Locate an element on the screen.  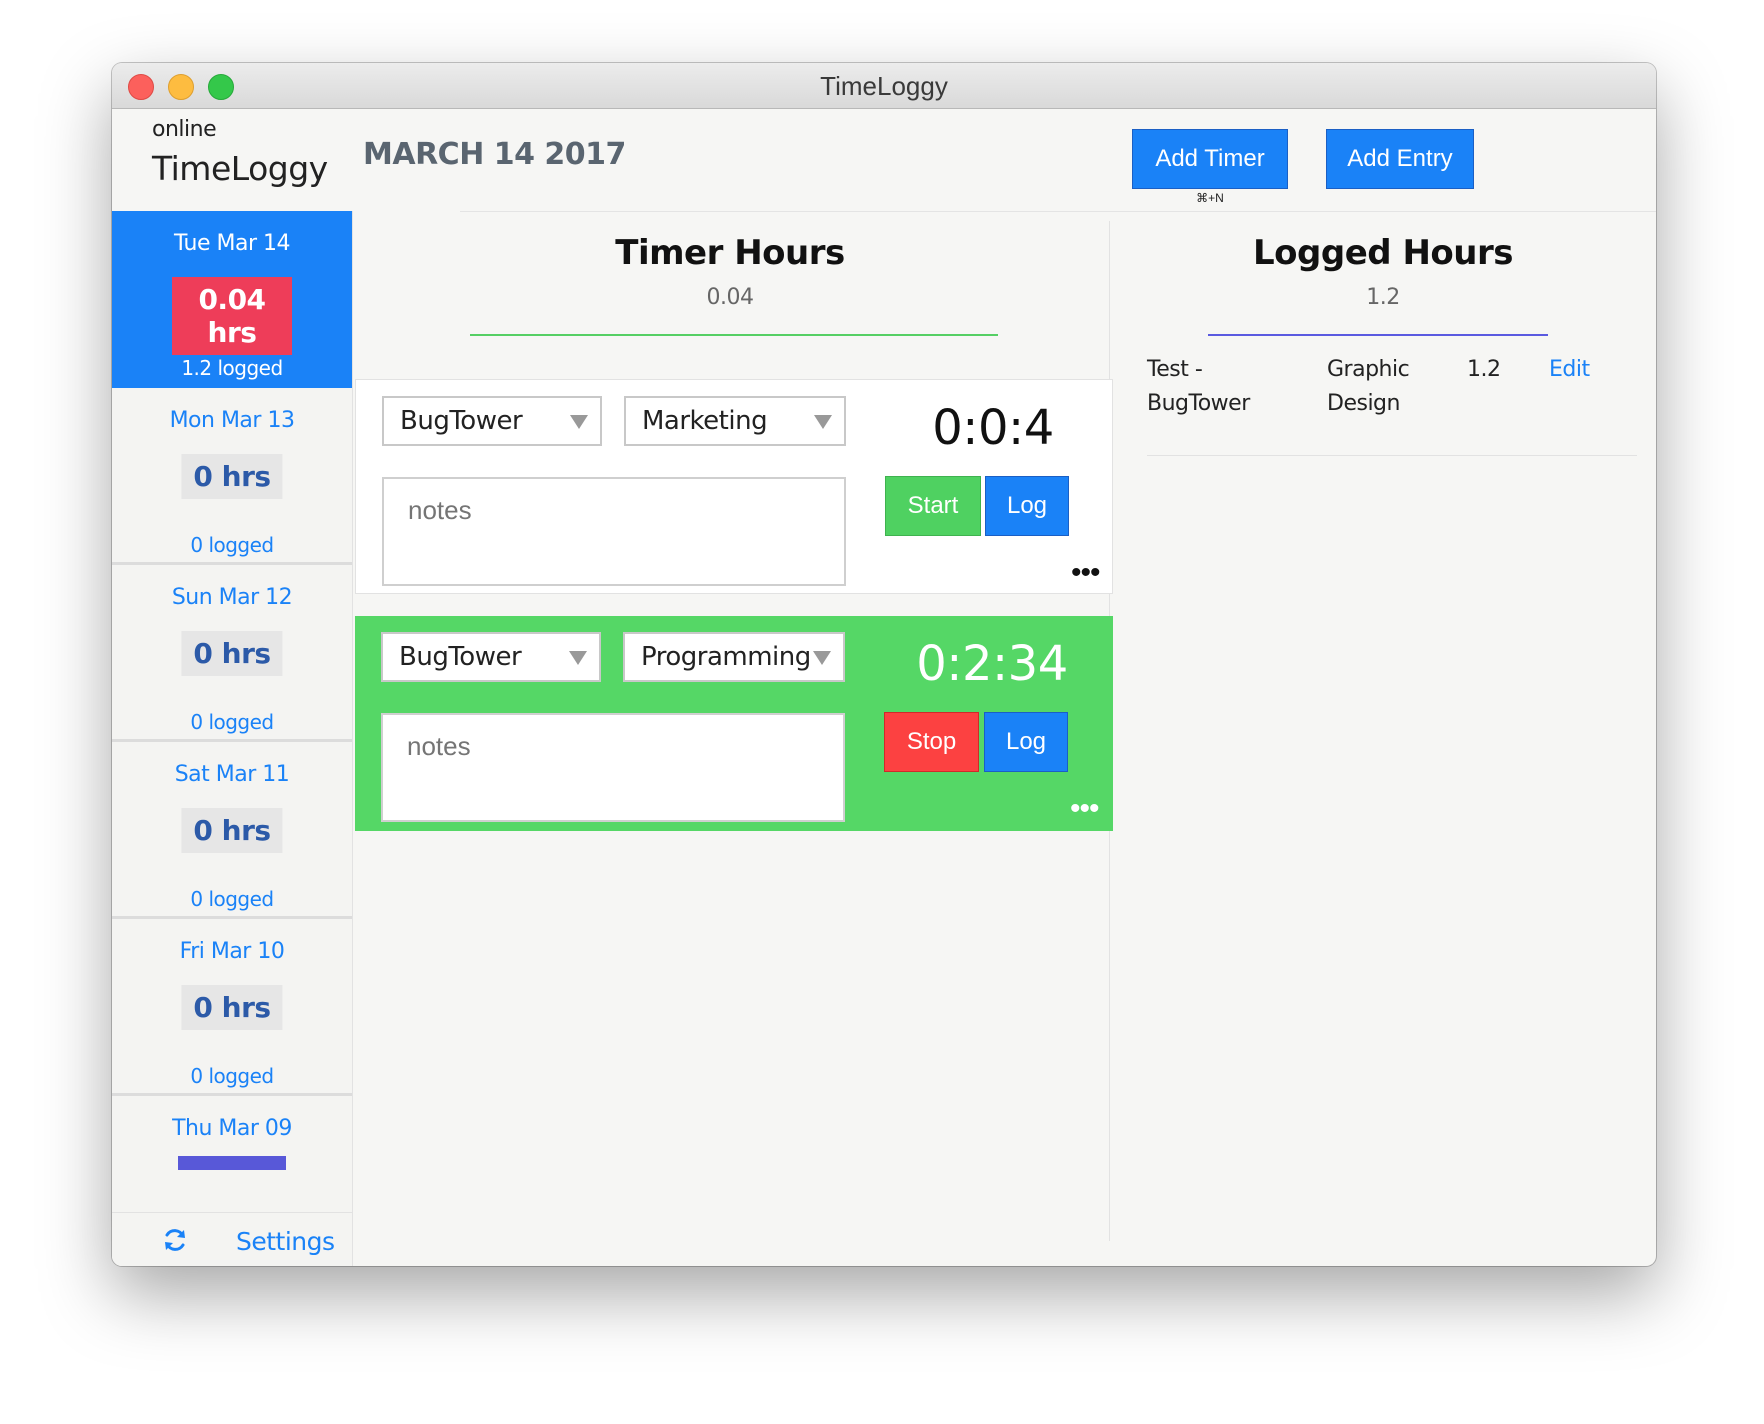
settings-link: Settings is located at coordinates (285, 1241).